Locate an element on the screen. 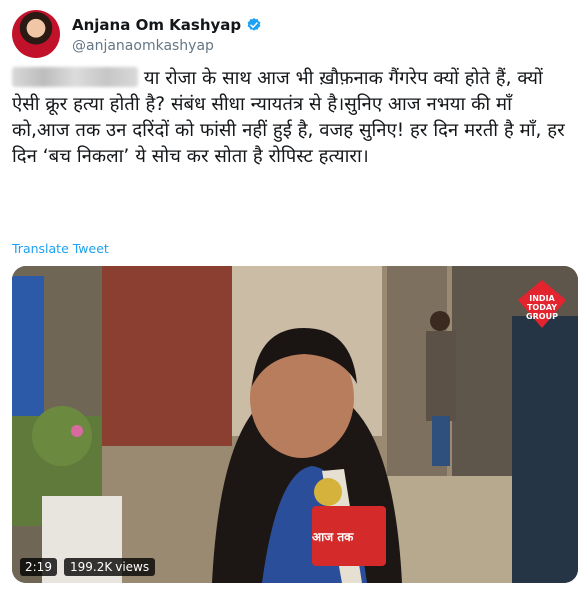 Image resolution: width=584 pixels, height=595 pixels. views-count: 199.2K is located at coordinates (91, 567).